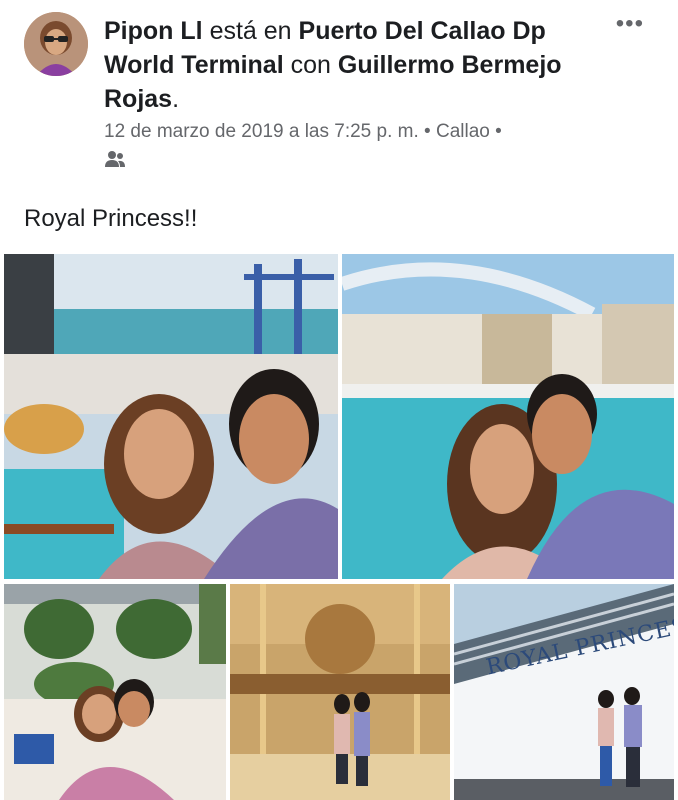 The height and width of the screenshot is (800, 678). What do you see at coordinates (111, 218) in the screenshot?
I see `post-caption: Royal Princess!!` at bounding box center [111, 218].